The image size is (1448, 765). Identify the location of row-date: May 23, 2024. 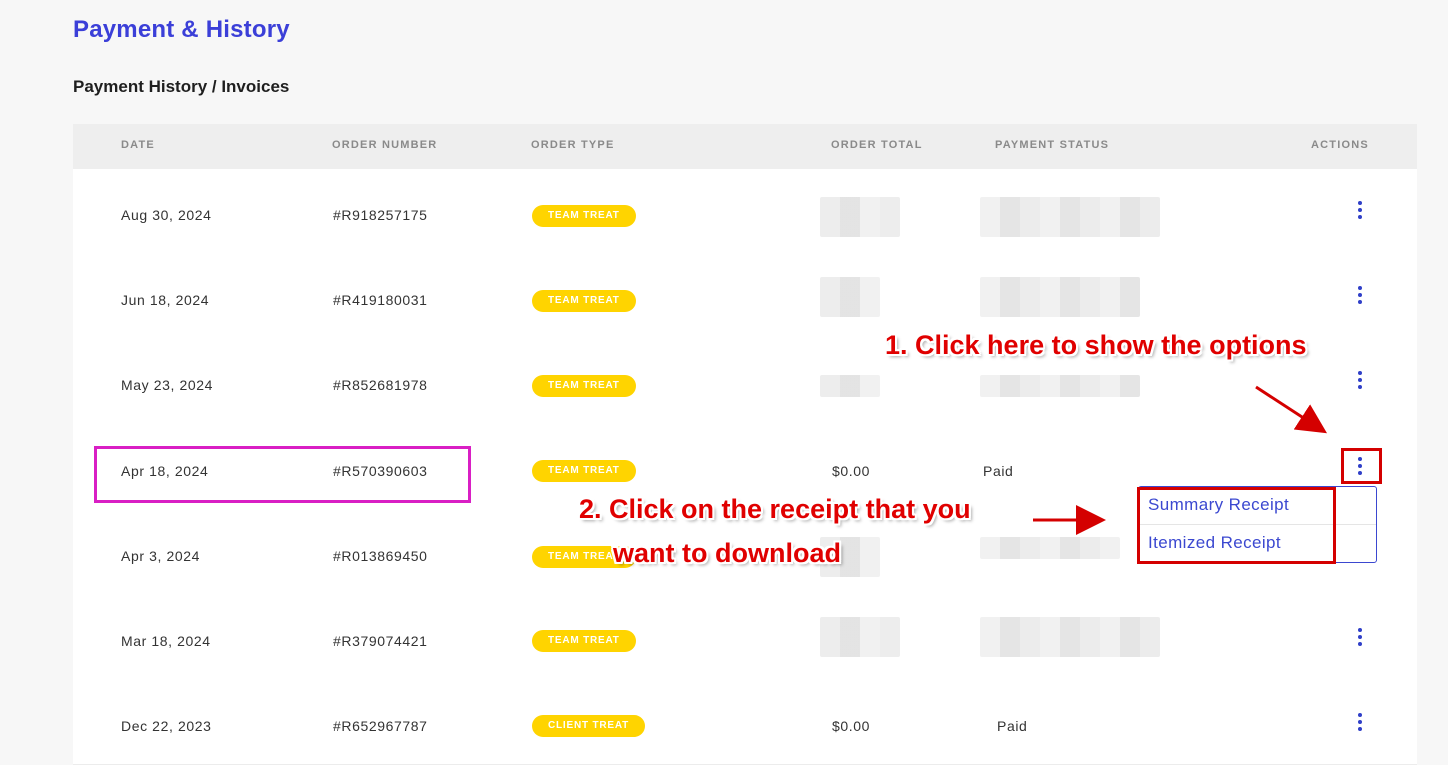
(167, 385).